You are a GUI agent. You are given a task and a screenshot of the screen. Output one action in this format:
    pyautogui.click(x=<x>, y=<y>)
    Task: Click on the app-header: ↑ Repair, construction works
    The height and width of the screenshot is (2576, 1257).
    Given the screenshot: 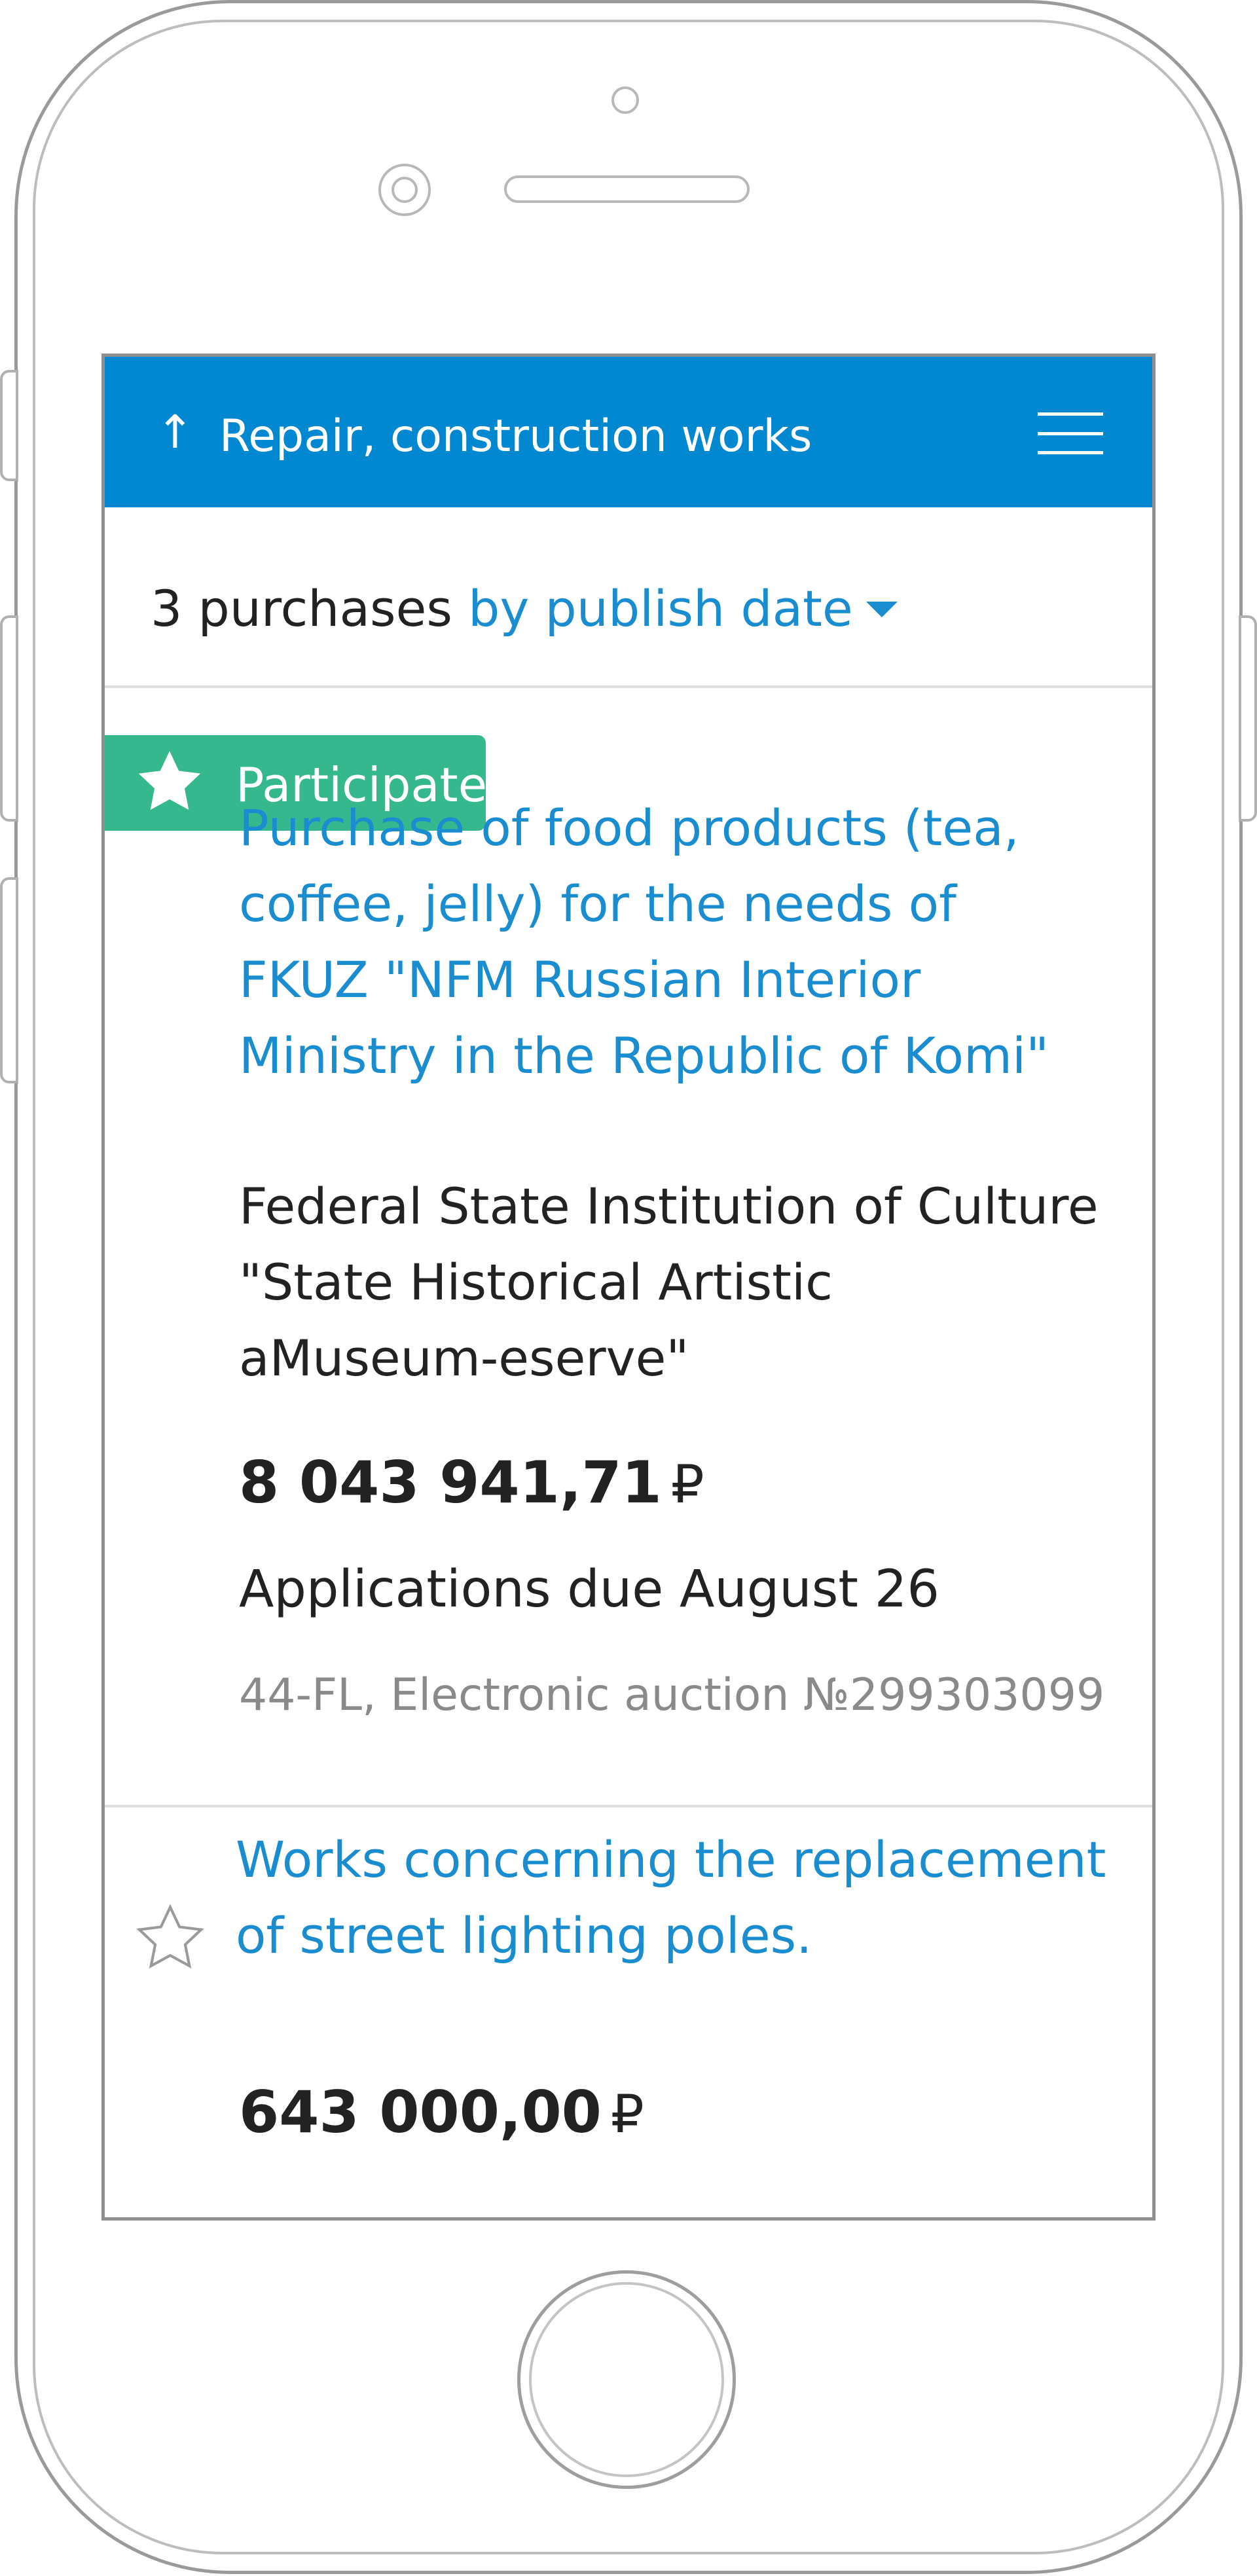 What is the action you would take?
    pyautogui.click(x=628, y=432)
    